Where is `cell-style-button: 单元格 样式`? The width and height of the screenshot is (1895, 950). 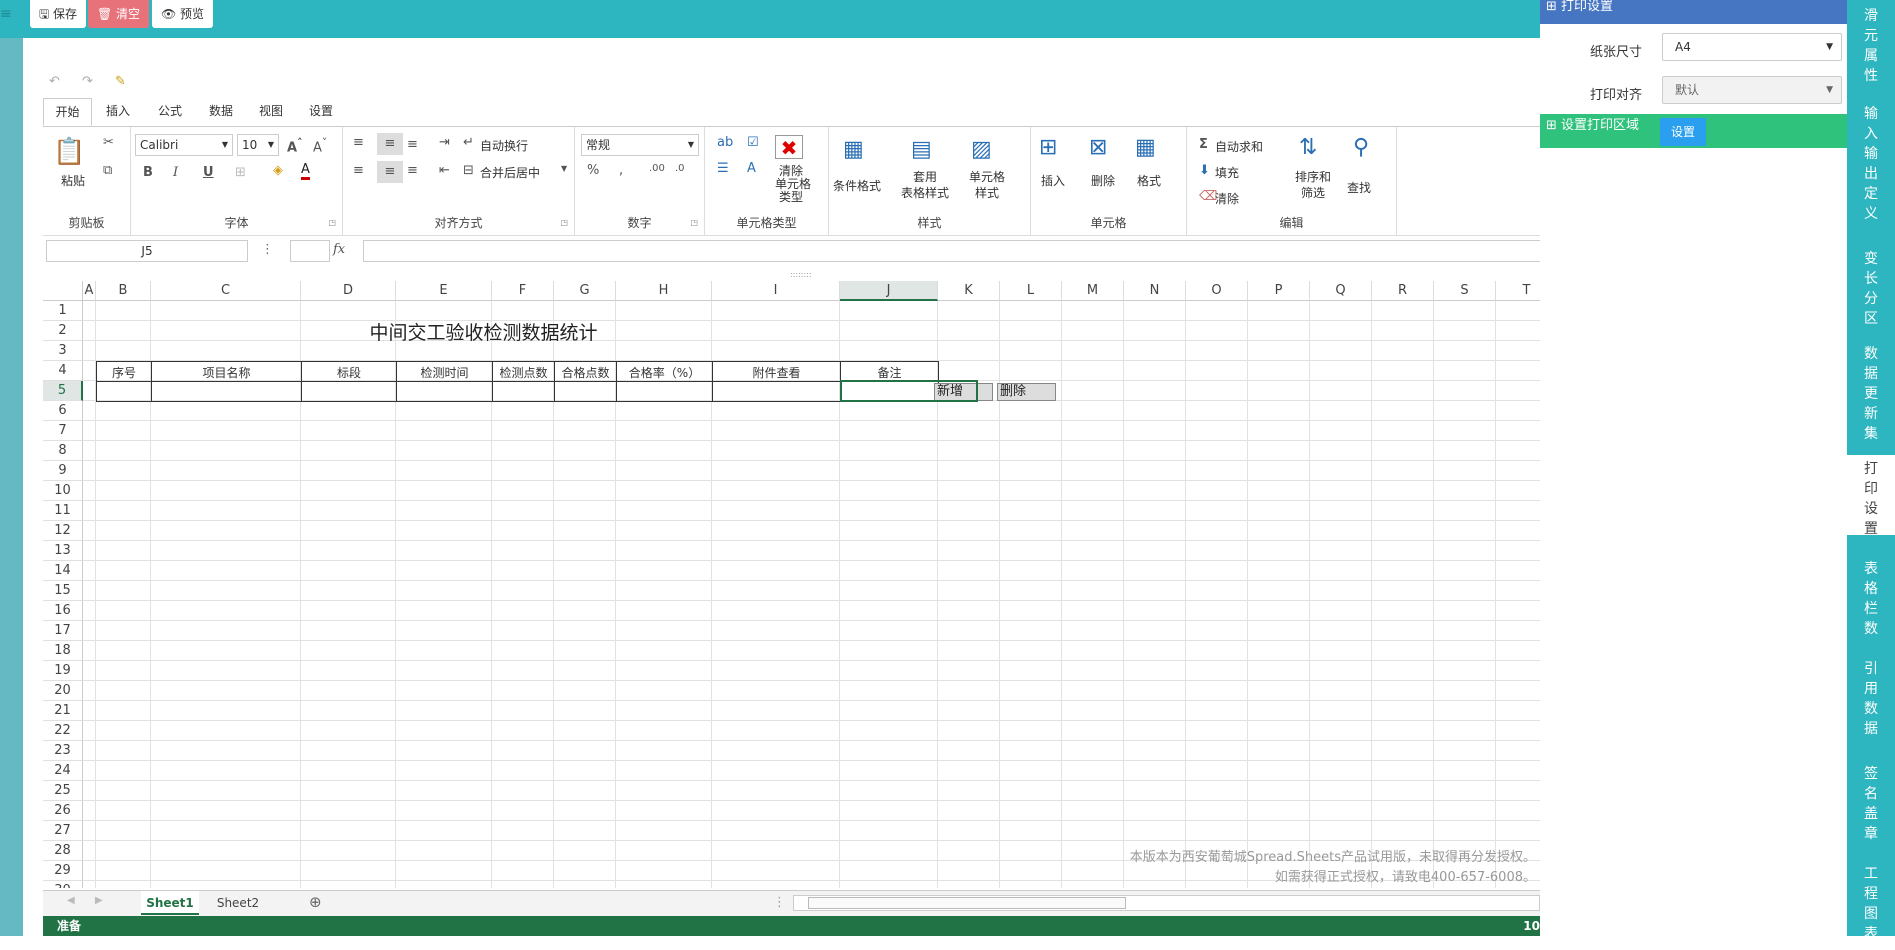 cell-style-button: 单元格 样式 is located at coordinates (987, 185).